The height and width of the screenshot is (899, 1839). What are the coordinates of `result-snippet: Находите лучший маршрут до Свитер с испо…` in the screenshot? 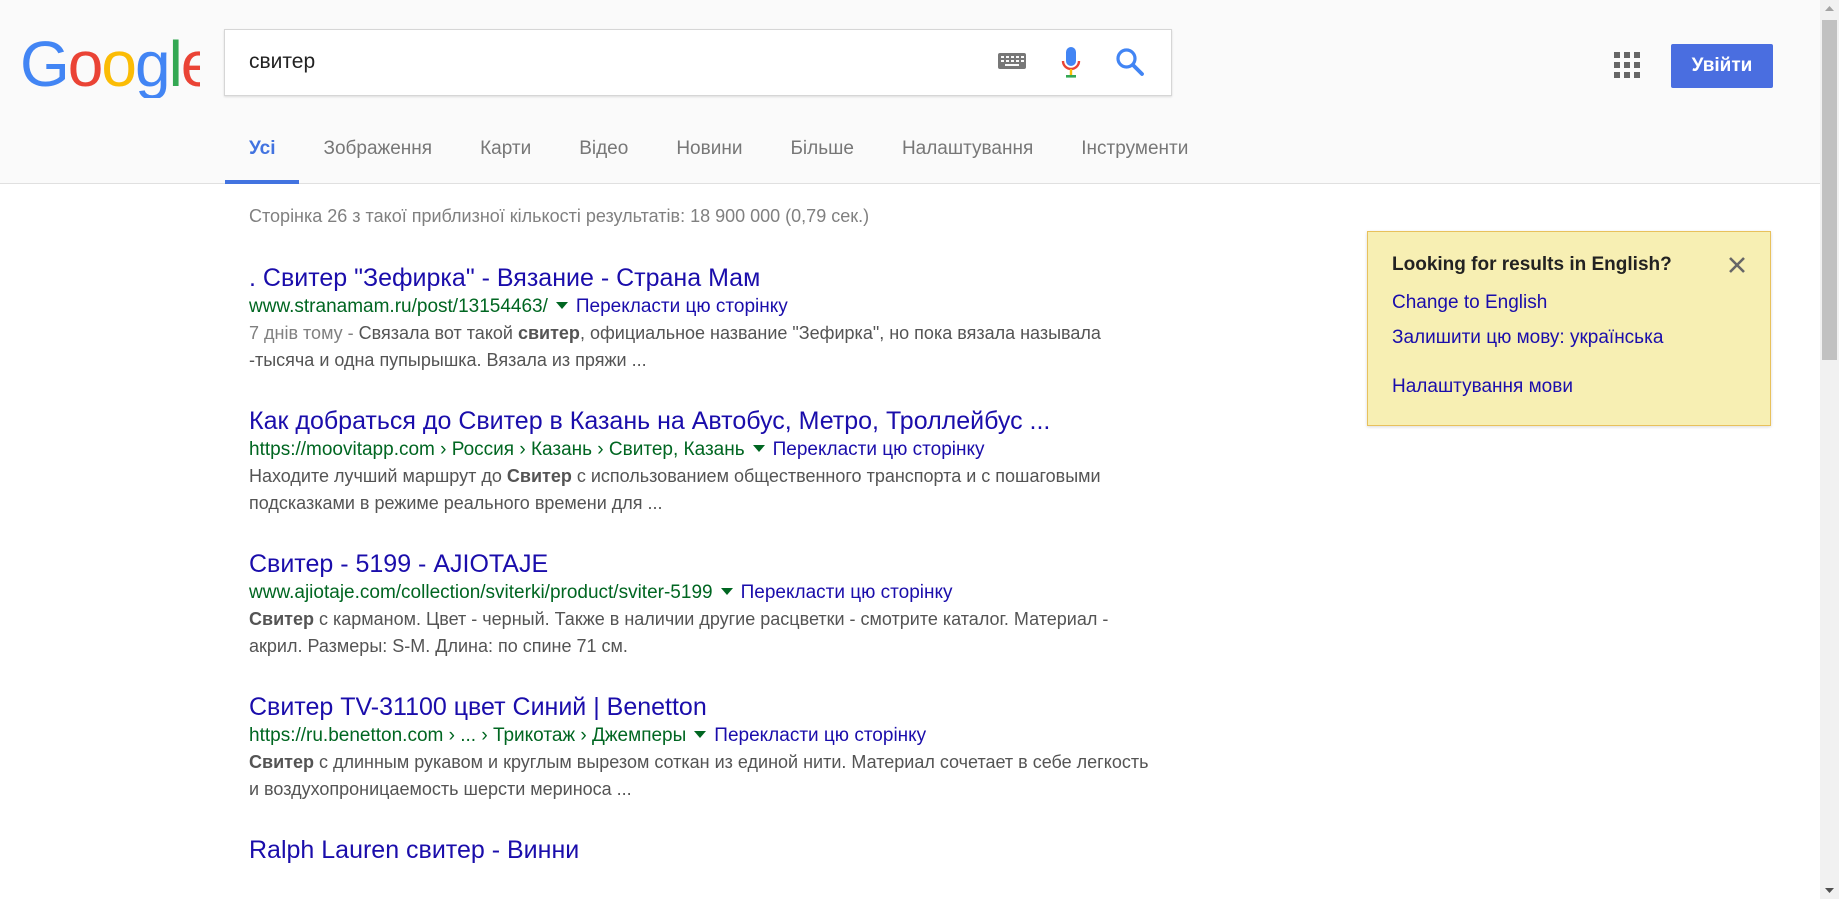 It's located at (675, 489).